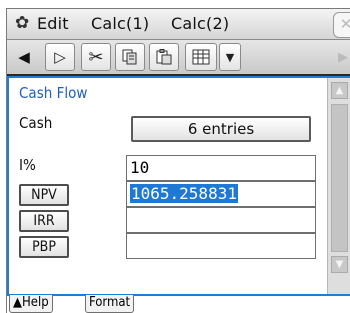 The height and width of the screenshot is (313, 350). What do you see at coordinates (22, 23) in the screenshot?
I see `gear-icon: ✿` at bounding box center [22, 23].